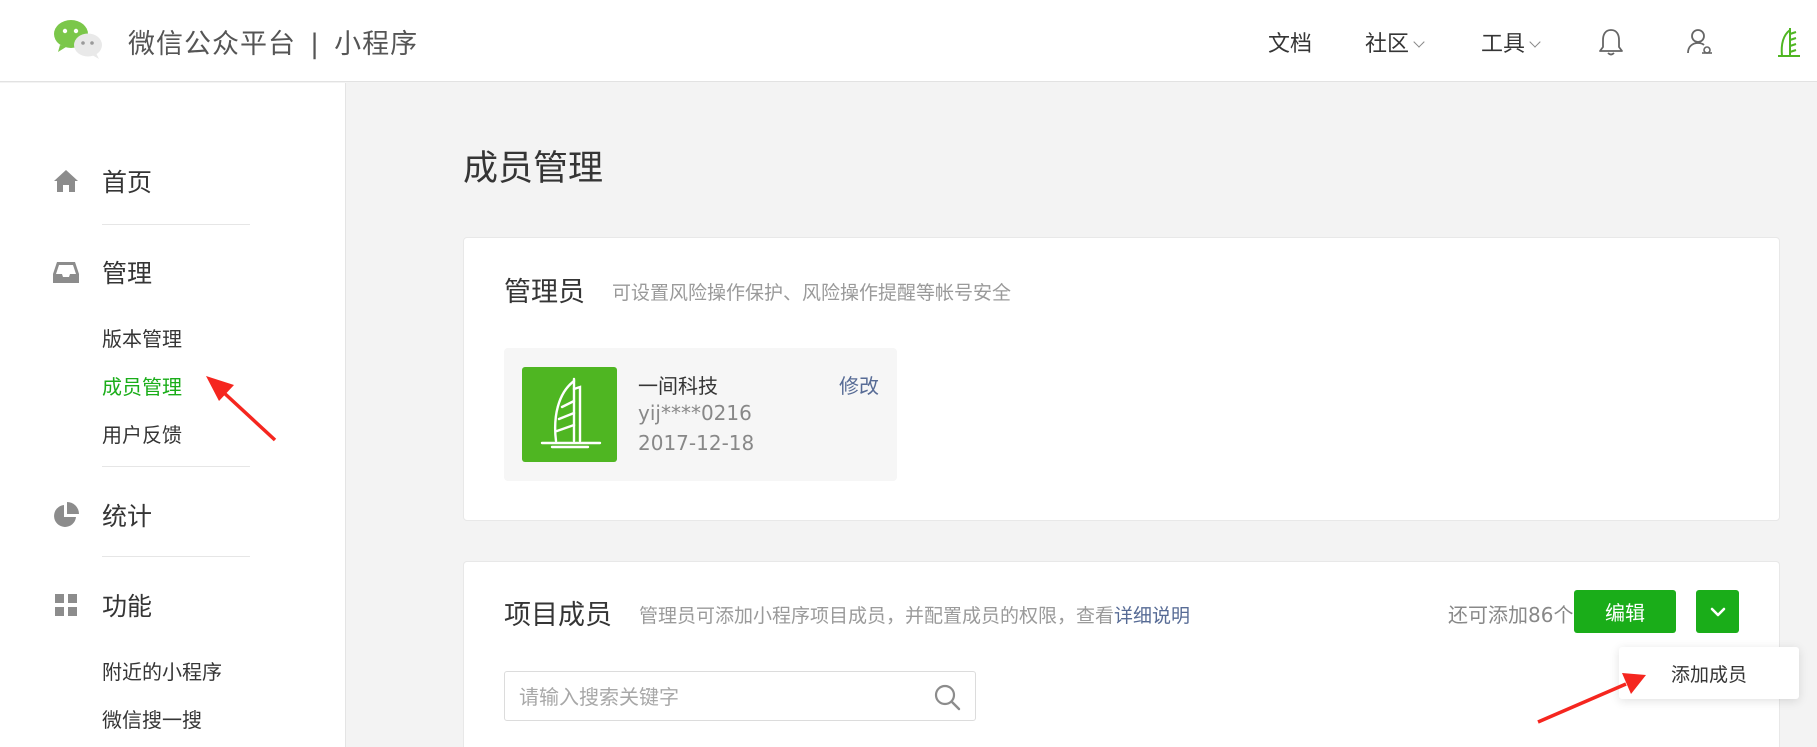 Image resolution: width=1817 pixels, height=747 pixels. I want to click on account-avatar, so click(1789, 42).